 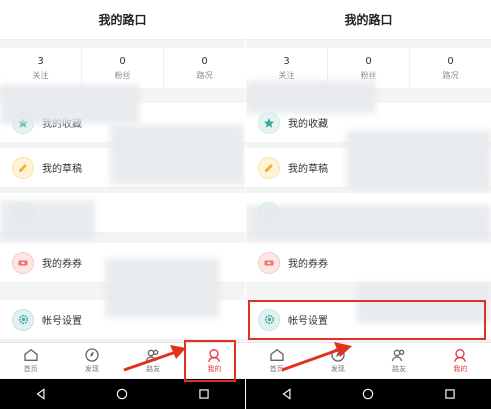 What do you see at coordinates (368, 263) in the screenshot?
I see `menu-item-coupons: 我的券券` at bounding box center [368, 263].